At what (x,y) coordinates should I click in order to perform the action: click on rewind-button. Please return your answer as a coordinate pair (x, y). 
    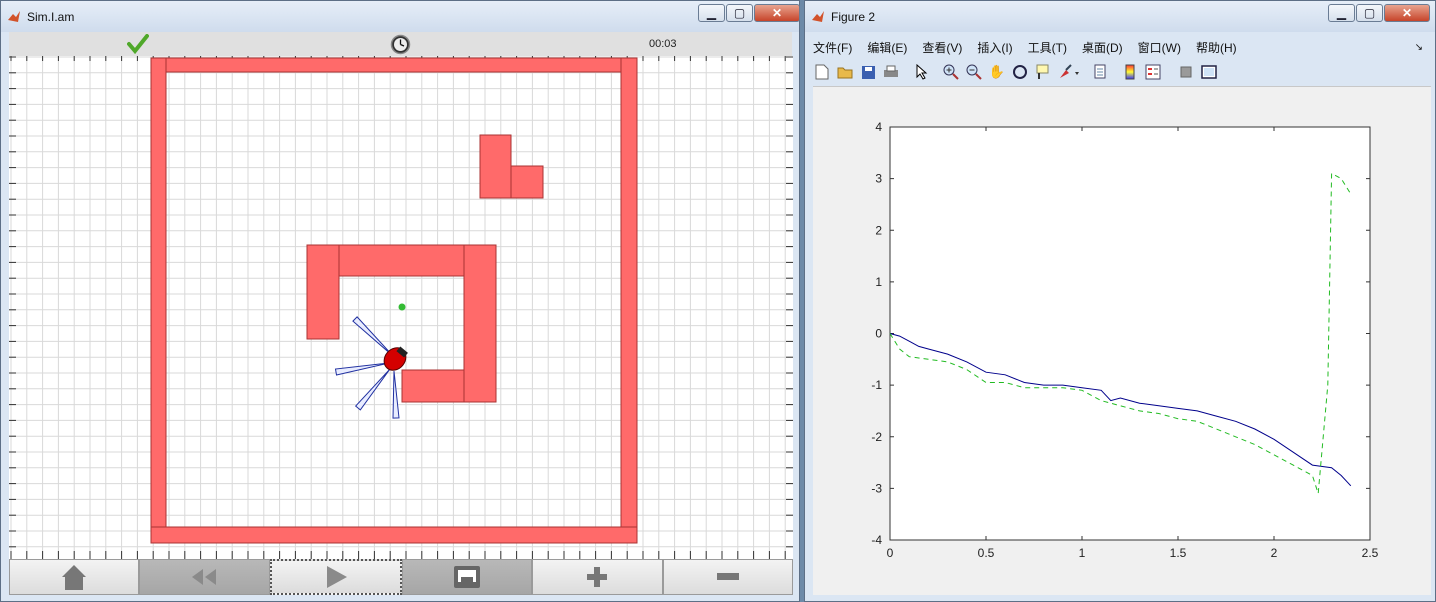
    Looking at the image, I should click on (204, 577).